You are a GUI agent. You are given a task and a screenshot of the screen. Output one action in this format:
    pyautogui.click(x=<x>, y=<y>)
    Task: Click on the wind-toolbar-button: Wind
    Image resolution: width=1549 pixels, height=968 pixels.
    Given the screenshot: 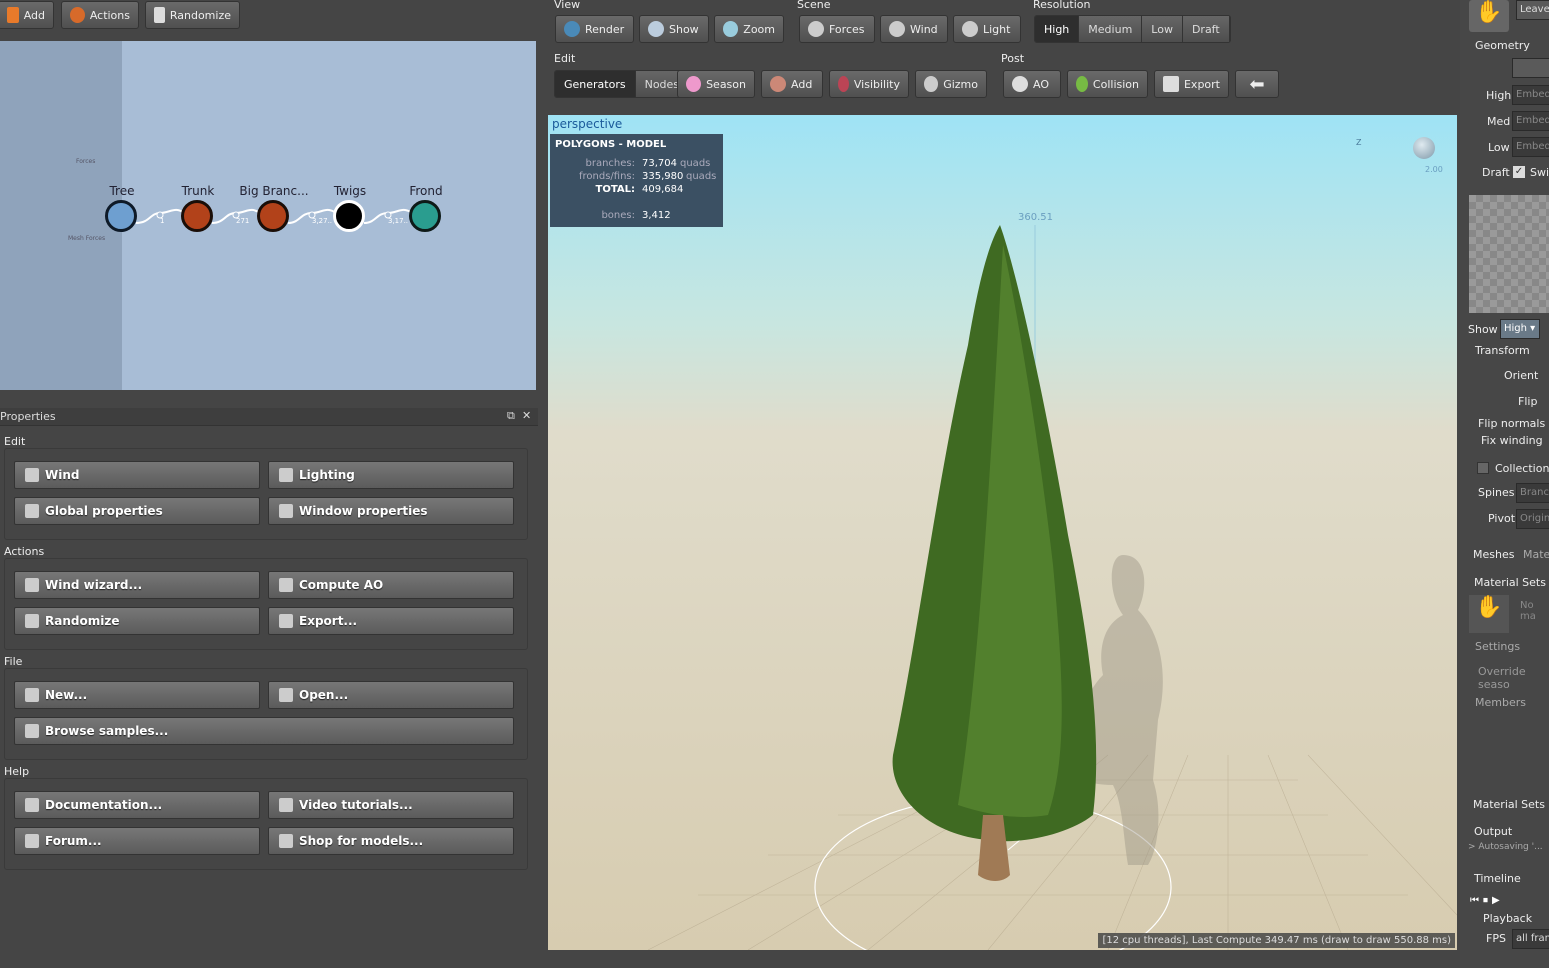 What is the action you would take?
    pyautogui.click(x=914, y=29)
    